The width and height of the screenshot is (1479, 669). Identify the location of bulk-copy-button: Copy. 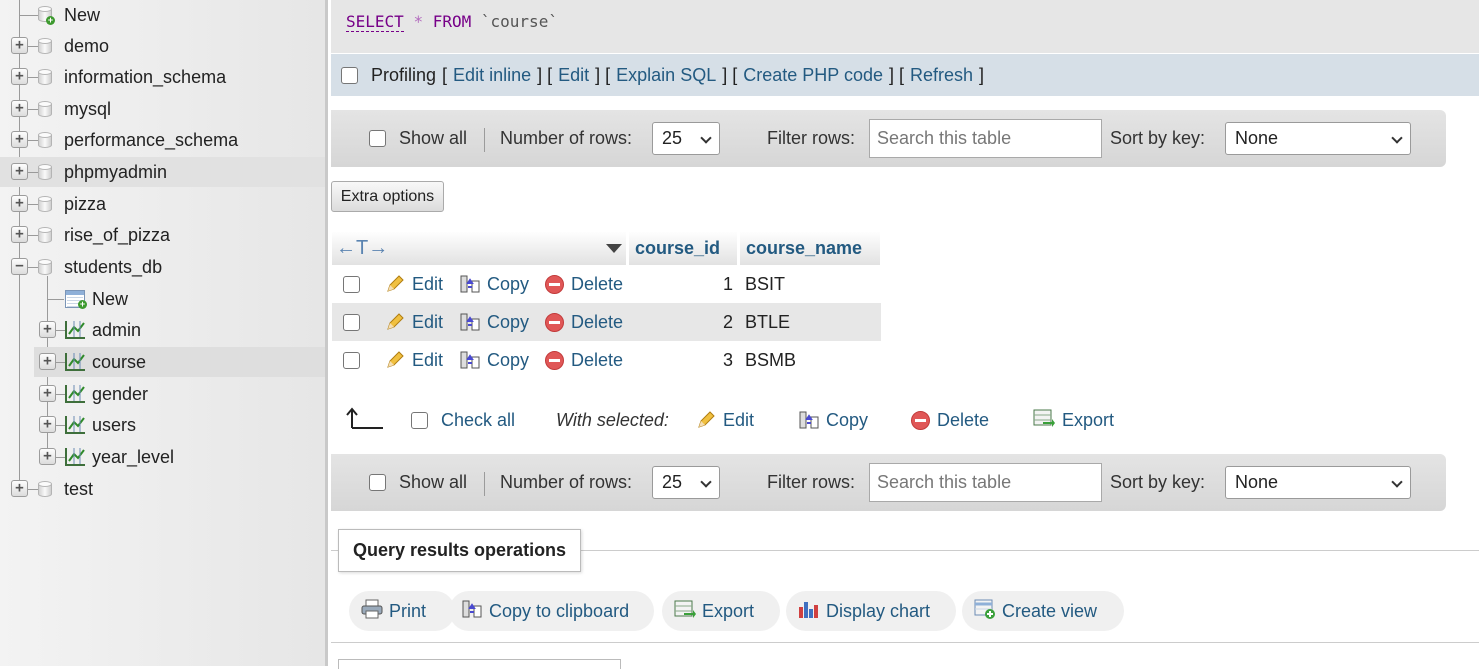
(833, 420).